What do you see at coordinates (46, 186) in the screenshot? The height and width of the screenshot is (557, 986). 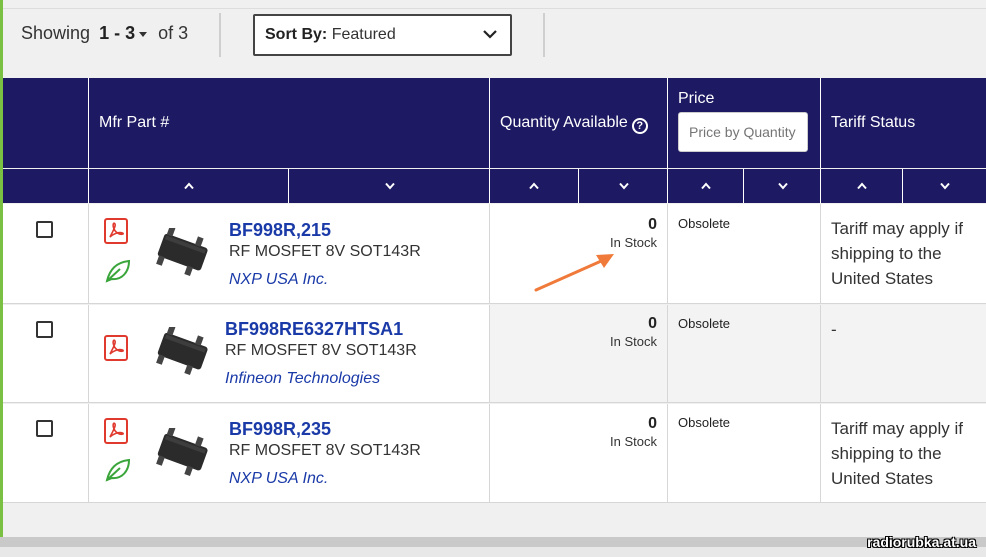 I see `sort-row-blank` at bounding box center [46, 186].